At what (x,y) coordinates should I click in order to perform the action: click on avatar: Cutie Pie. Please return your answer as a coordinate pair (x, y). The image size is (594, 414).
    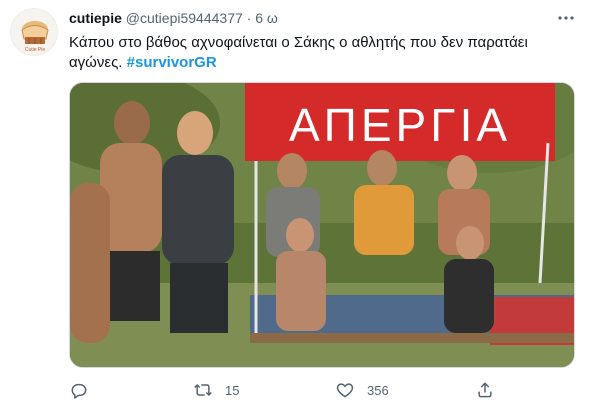
    Looking at the image, I should click on (34, 32).